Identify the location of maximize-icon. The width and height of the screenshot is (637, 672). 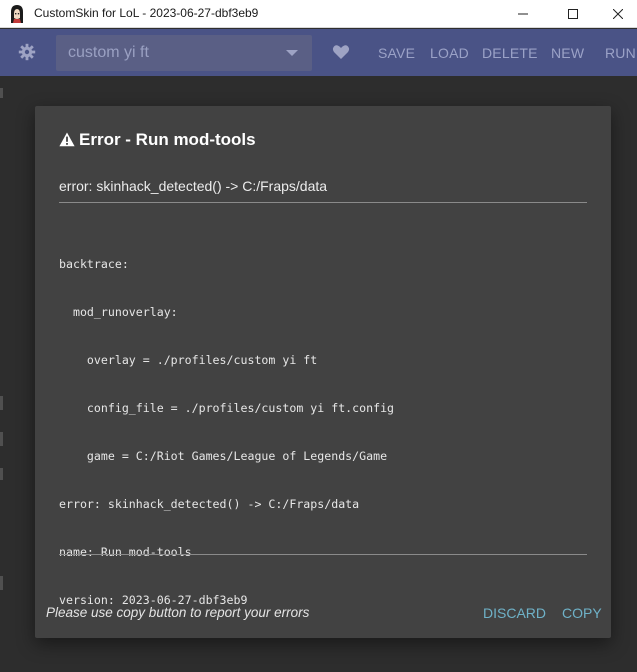
(573, 14).